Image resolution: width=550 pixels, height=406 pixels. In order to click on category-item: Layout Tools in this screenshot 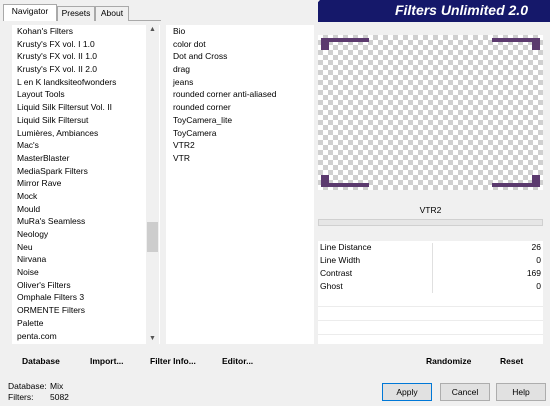, I will do `click(86, 94)`.